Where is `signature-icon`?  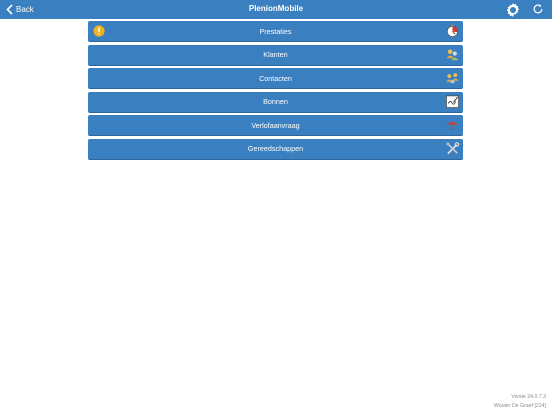
signature-icon is located at coordinates (452, 101).